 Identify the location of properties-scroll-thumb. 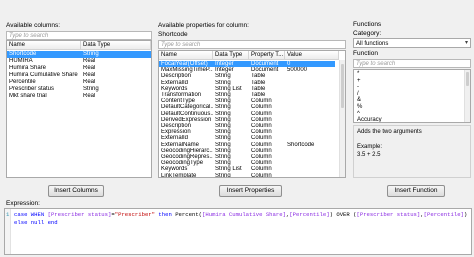
(342, 86).